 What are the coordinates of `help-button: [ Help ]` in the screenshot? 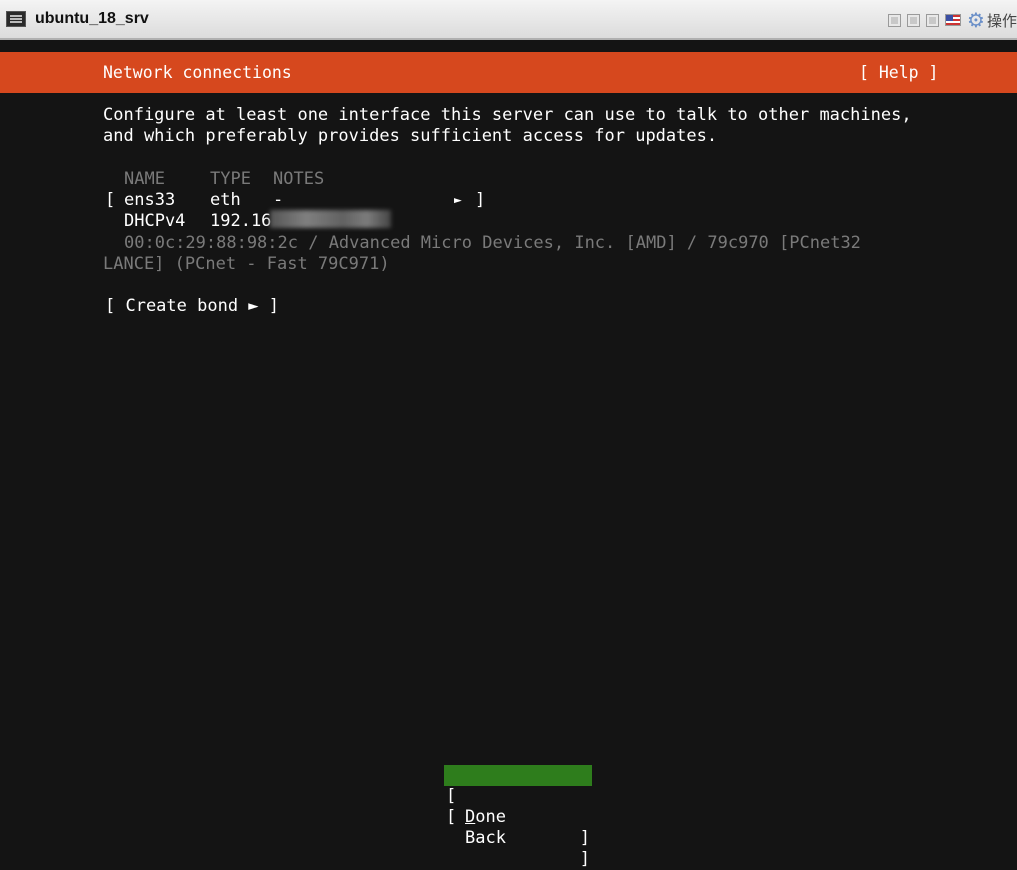 It's located at (898, 72).